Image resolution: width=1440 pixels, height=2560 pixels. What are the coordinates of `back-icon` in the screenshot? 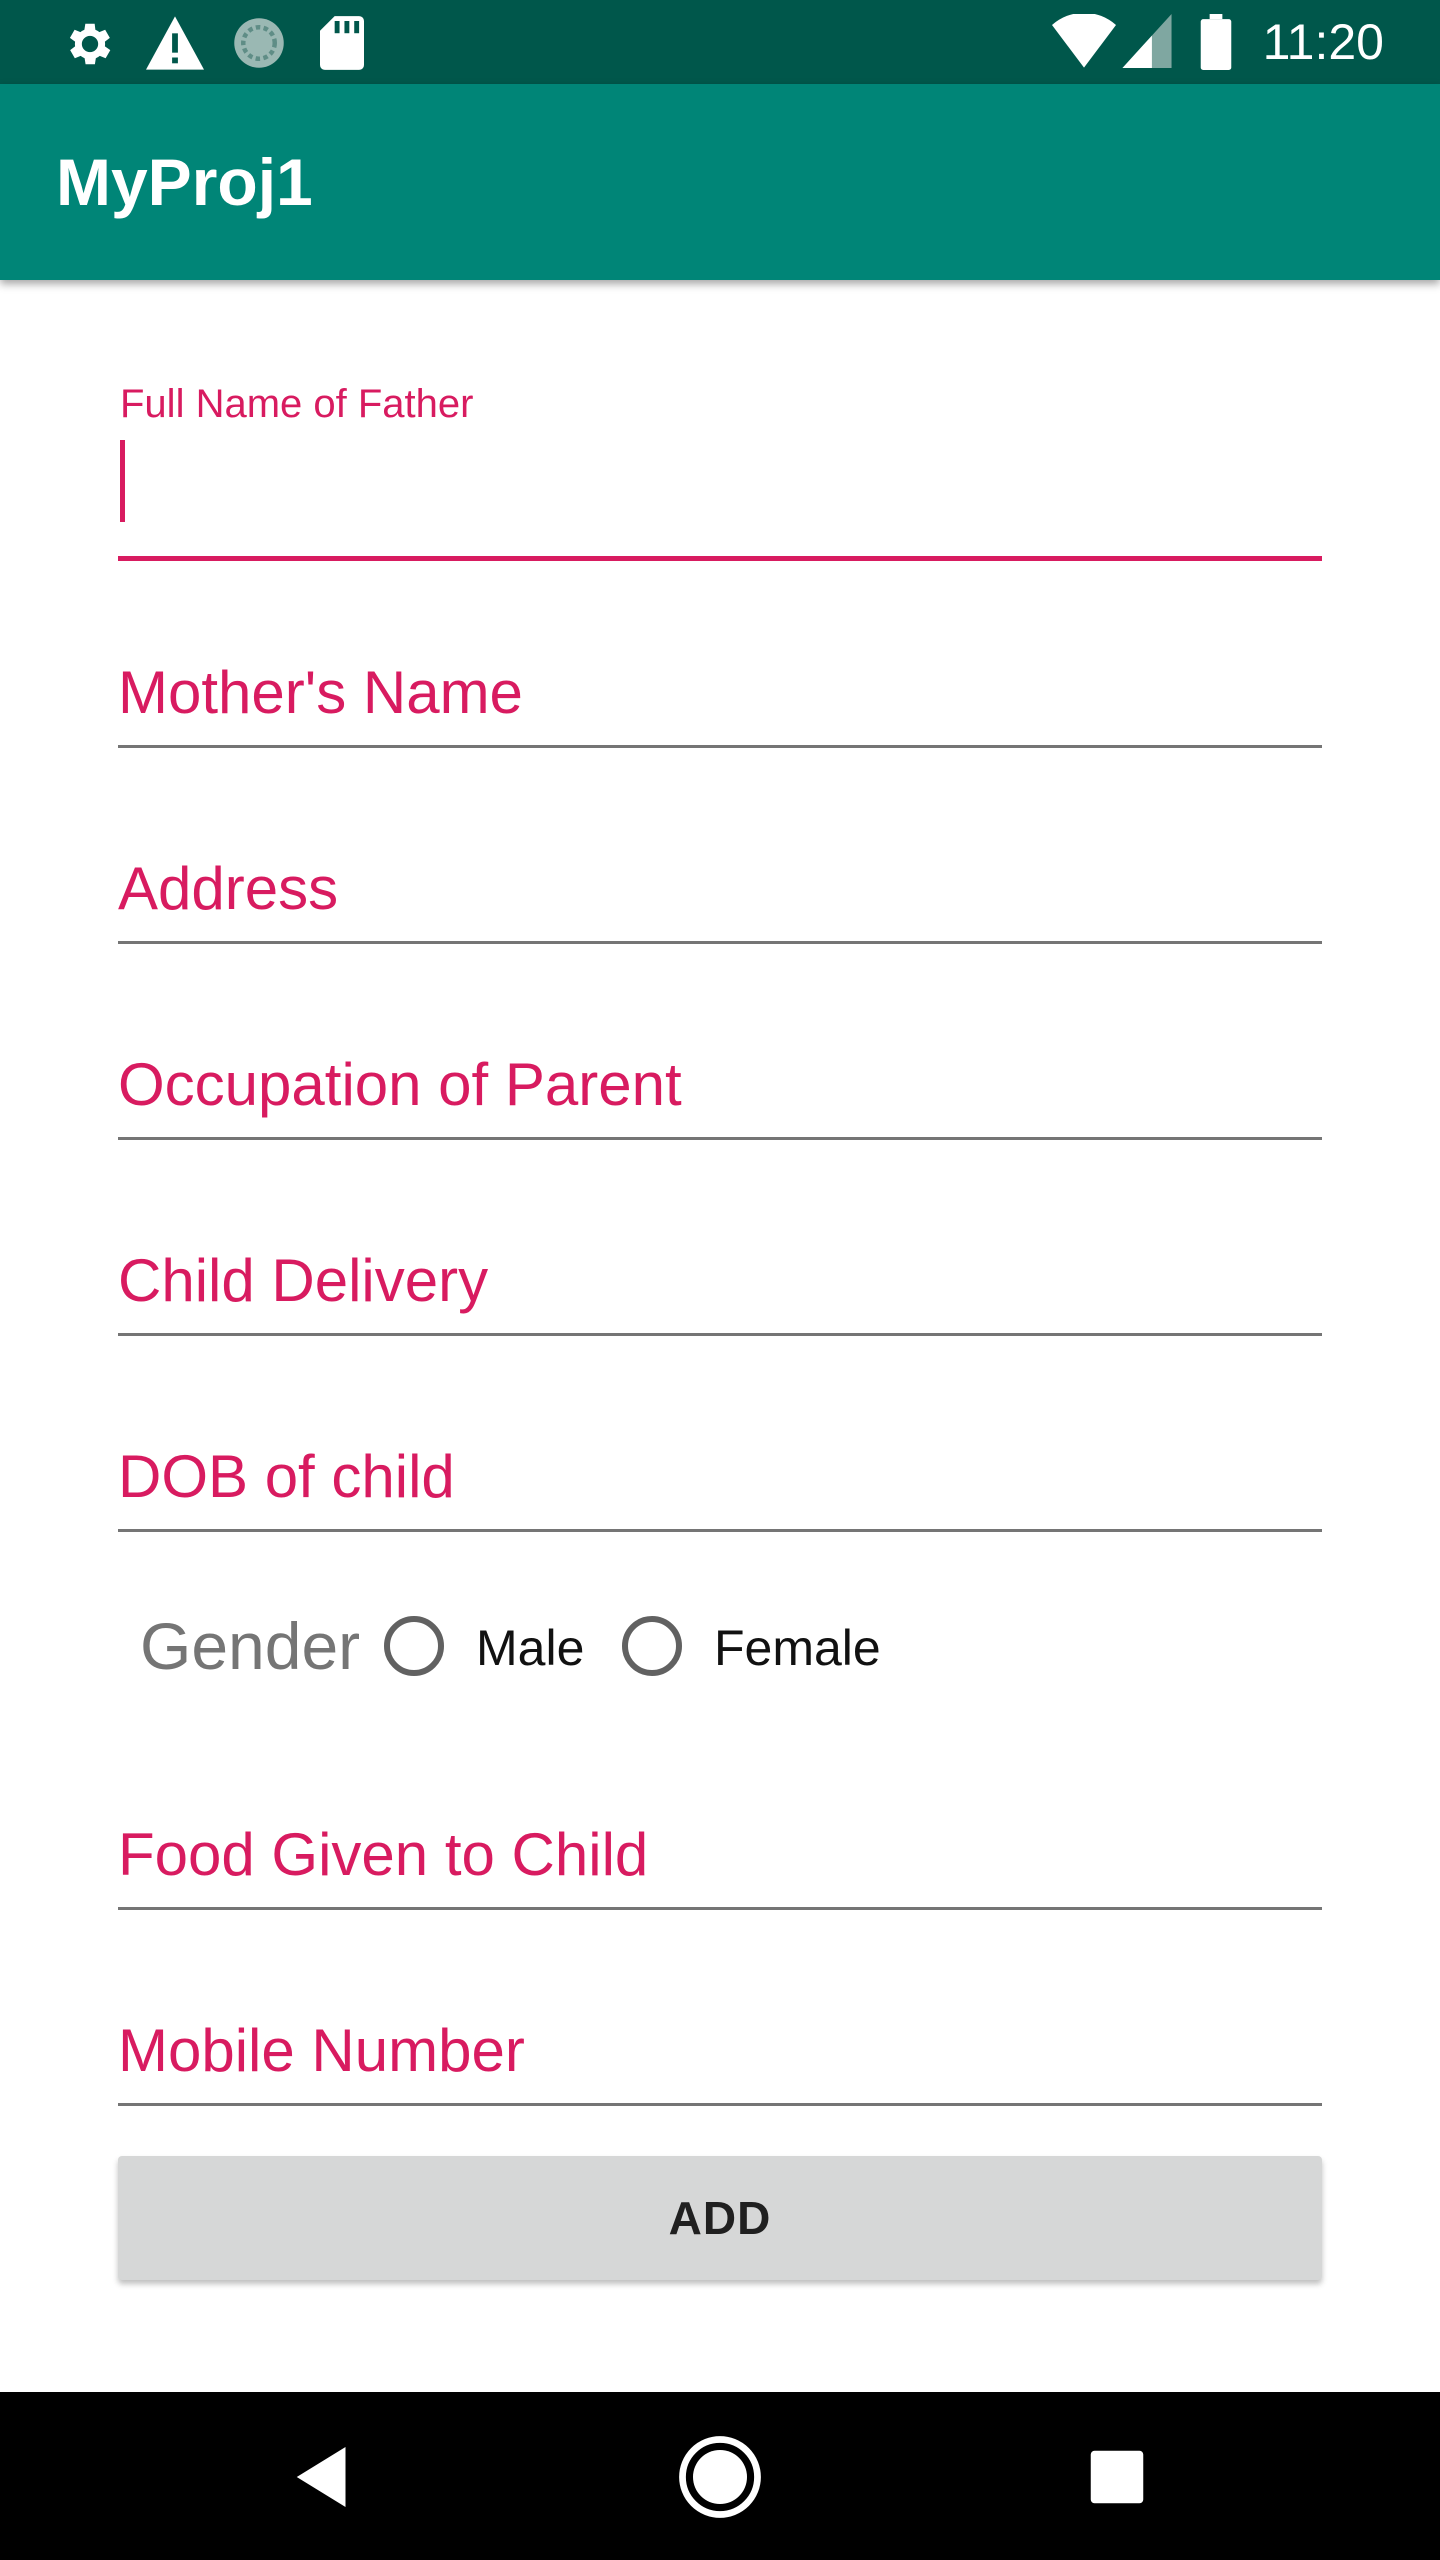 It's located at (323, 2477).